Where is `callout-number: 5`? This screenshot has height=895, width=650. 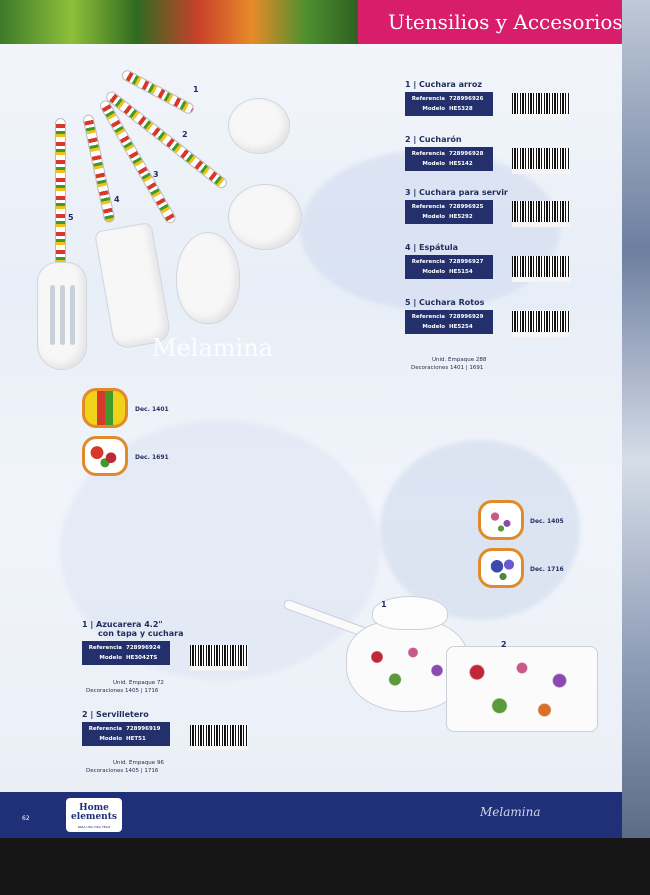
callout-number: 5 is located at coordinates (71, 217).